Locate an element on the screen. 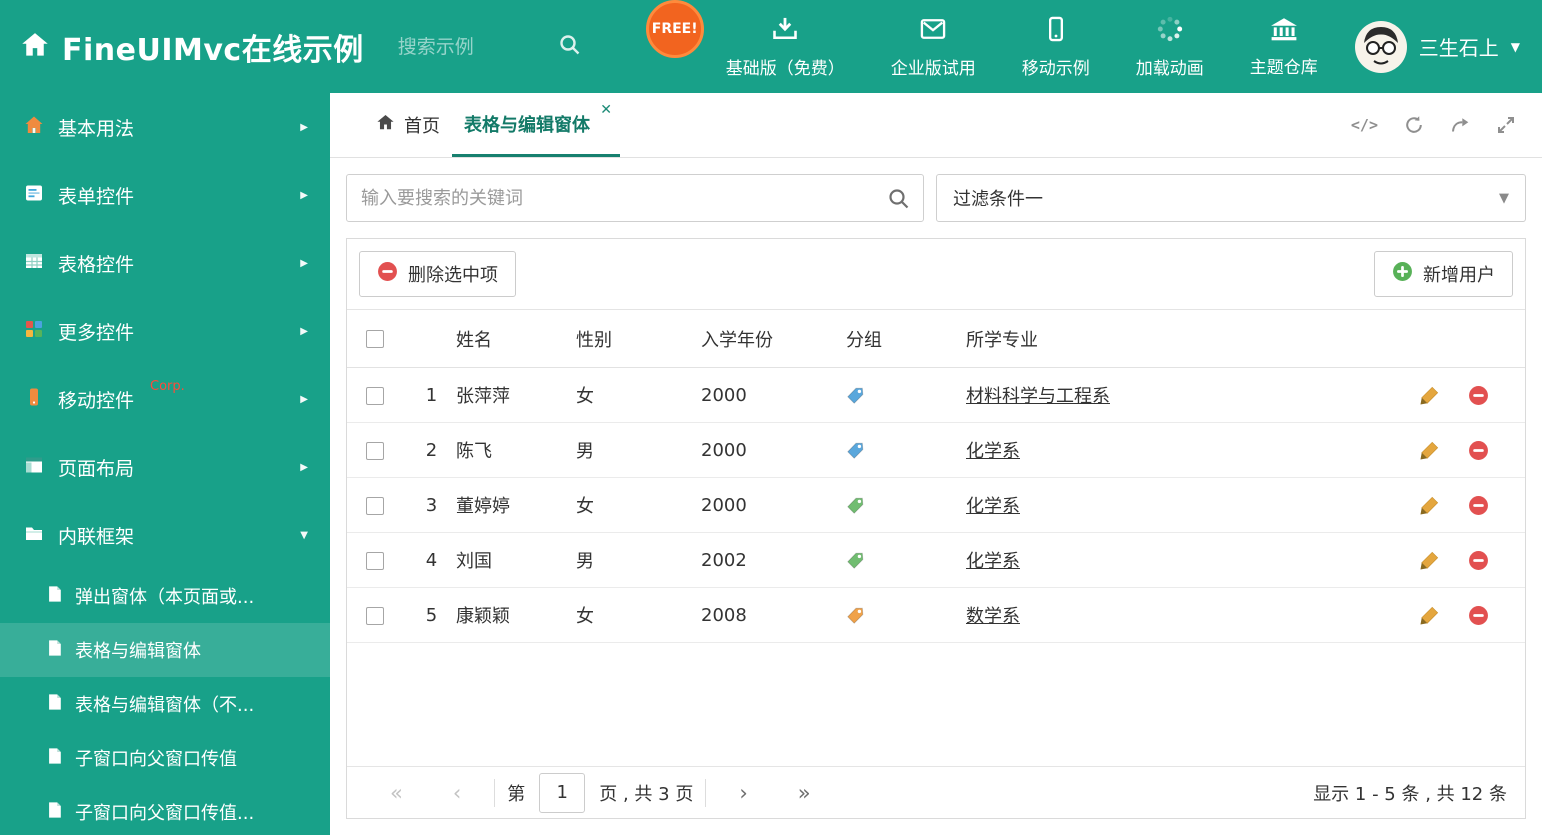 The height and width of the screenshot is (835, 1542). minus-circle-icon is located at coordinates (387, 274).